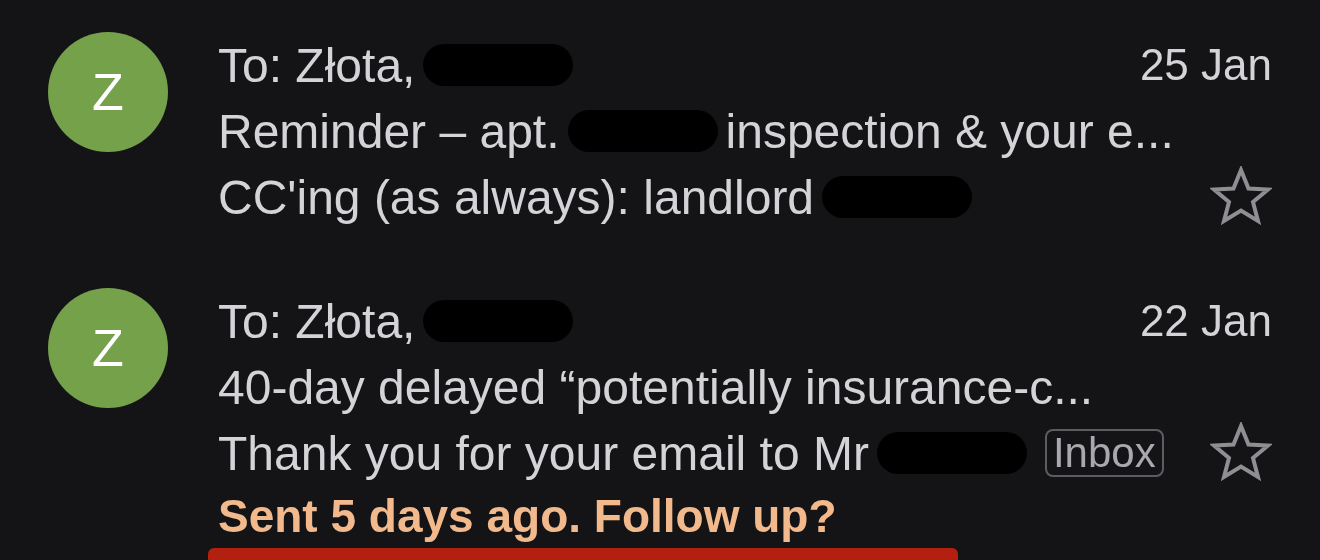  Describe the element at coordinates (745, 516) in the screenshot. I see `follow-up-nudge: Sent 5 days ago. Follow up?` at that location.